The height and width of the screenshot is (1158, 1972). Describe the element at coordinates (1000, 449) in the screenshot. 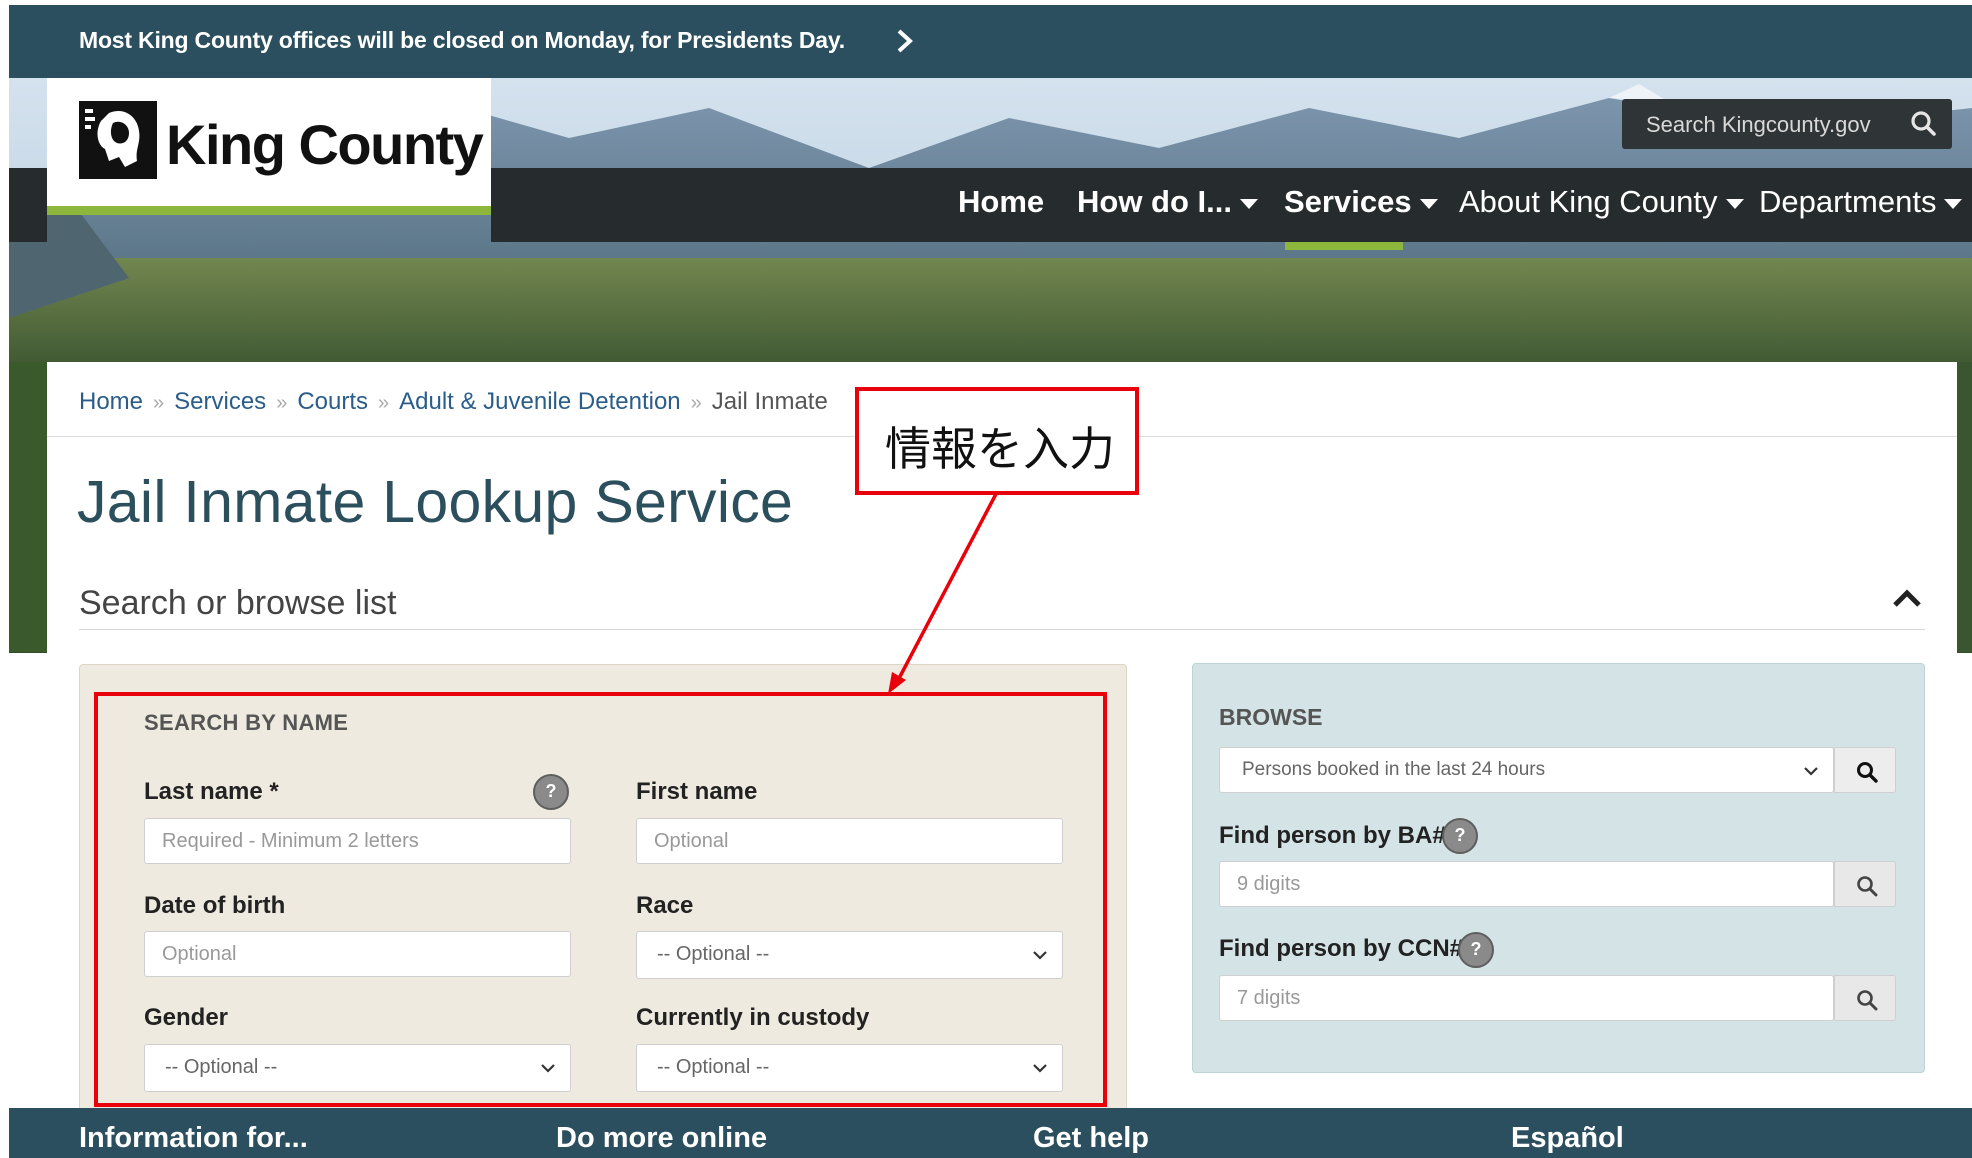

I see `annotation-label: 情報を入力` at that location.